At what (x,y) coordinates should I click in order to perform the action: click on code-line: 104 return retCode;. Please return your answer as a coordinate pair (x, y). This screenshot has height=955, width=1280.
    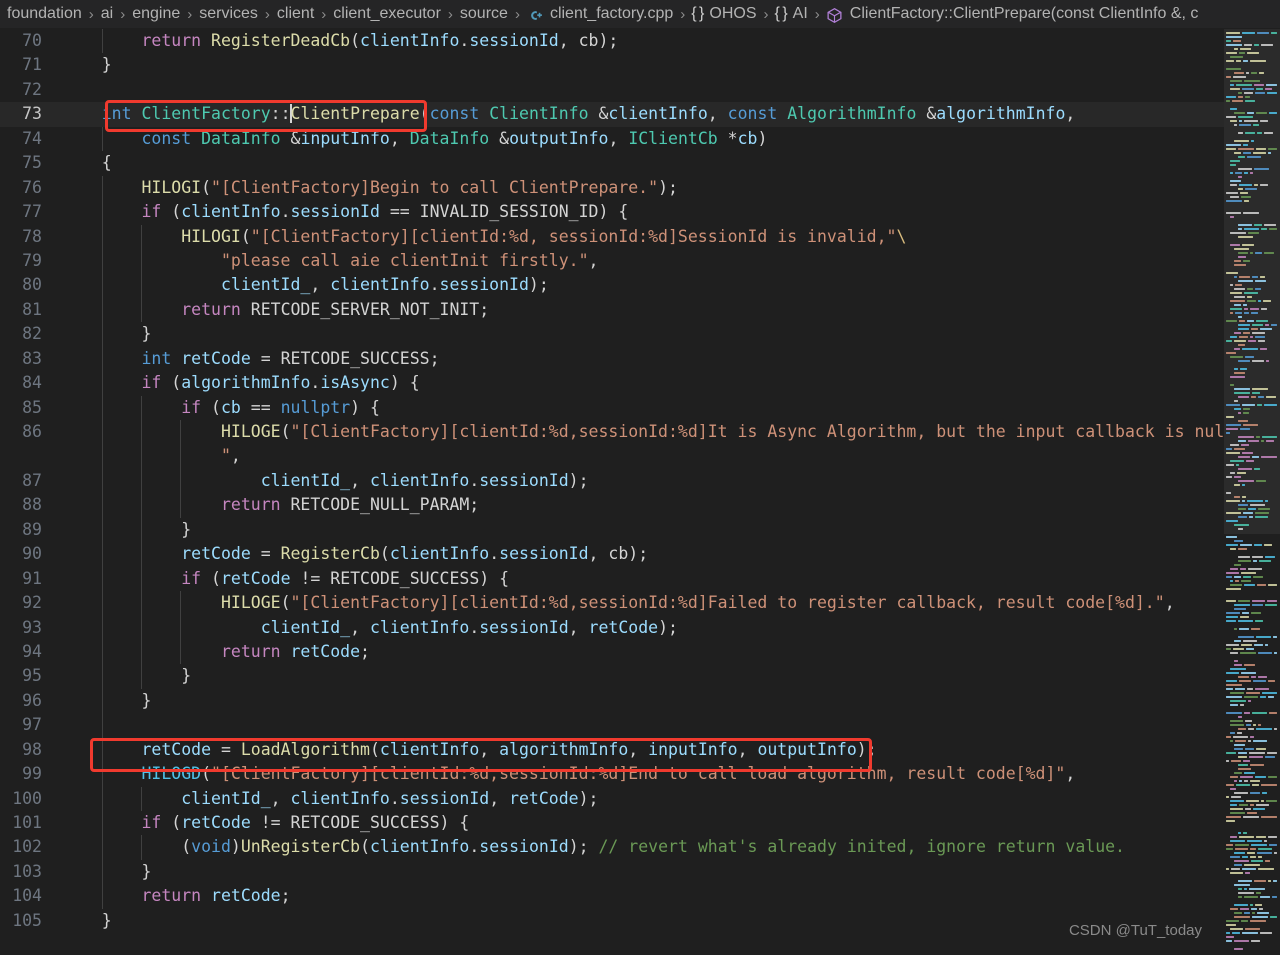
    Looking at the image, I should click on (612, 896).